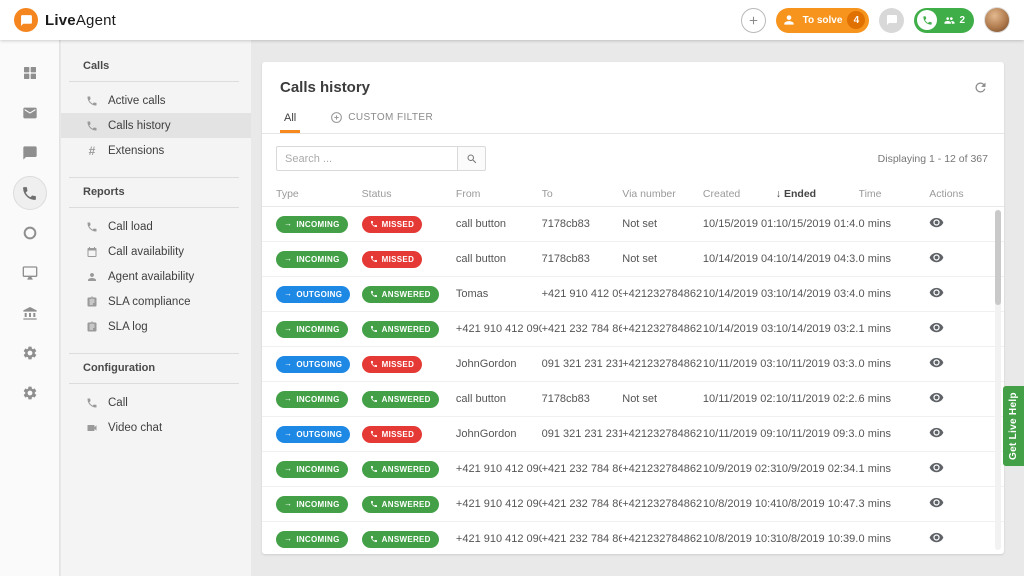 The height and width of the screenshot is (576, 1024). I want to click on column-header-from: From, so click(499, 194).